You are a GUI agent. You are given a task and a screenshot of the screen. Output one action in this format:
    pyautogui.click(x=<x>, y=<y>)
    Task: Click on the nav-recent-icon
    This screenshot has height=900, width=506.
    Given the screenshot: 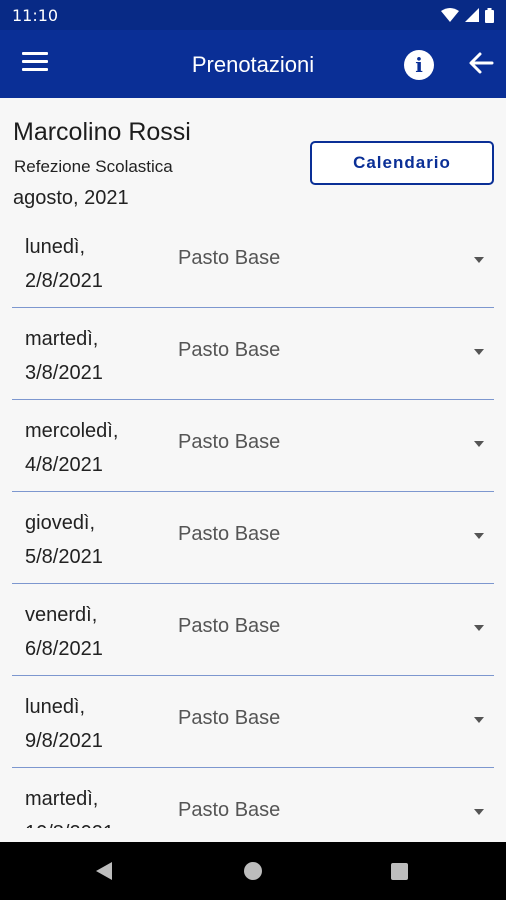 What is the action you would take?
    pyautogui.click(x=399, y=871)
    